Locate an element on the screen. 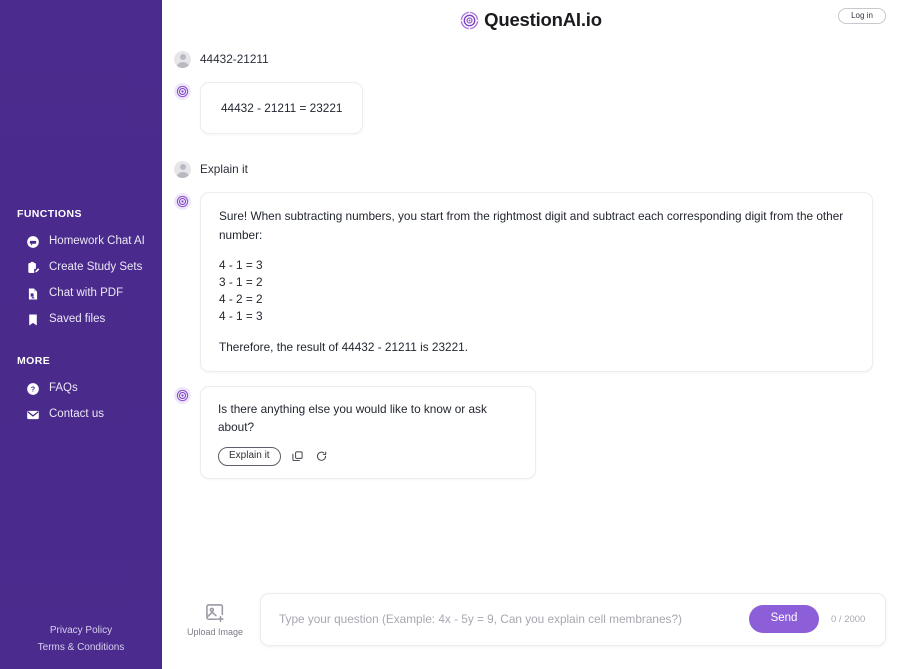  login-button: Log in is located at coordinates (862, 16).